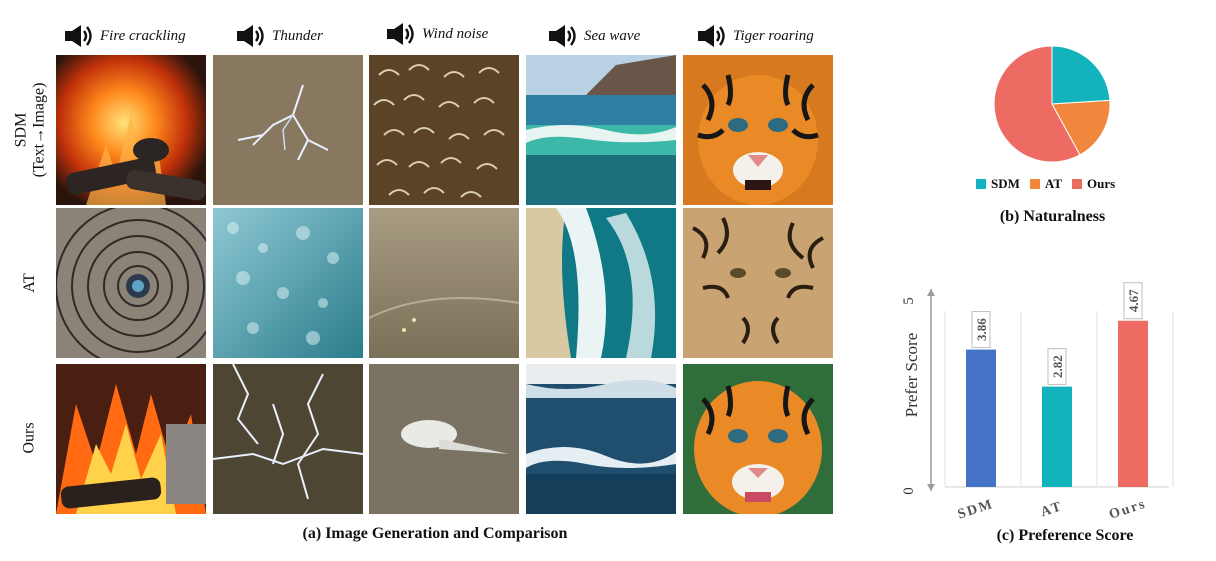 This screenshot has height=561, width=1216. I want to click on legend-item-ours: Ours, so click(1093, 184).